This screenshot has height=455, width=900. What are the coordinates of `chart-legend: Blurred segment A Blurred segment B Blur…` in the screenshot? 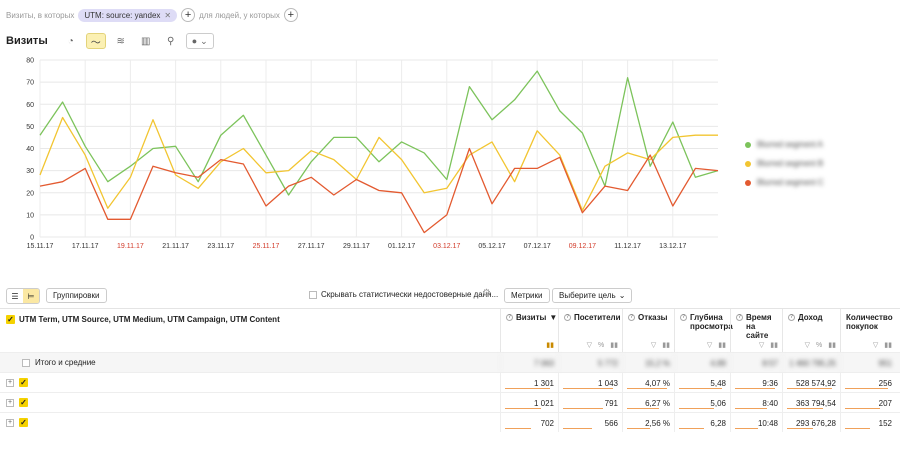 It's located at (784, 163).